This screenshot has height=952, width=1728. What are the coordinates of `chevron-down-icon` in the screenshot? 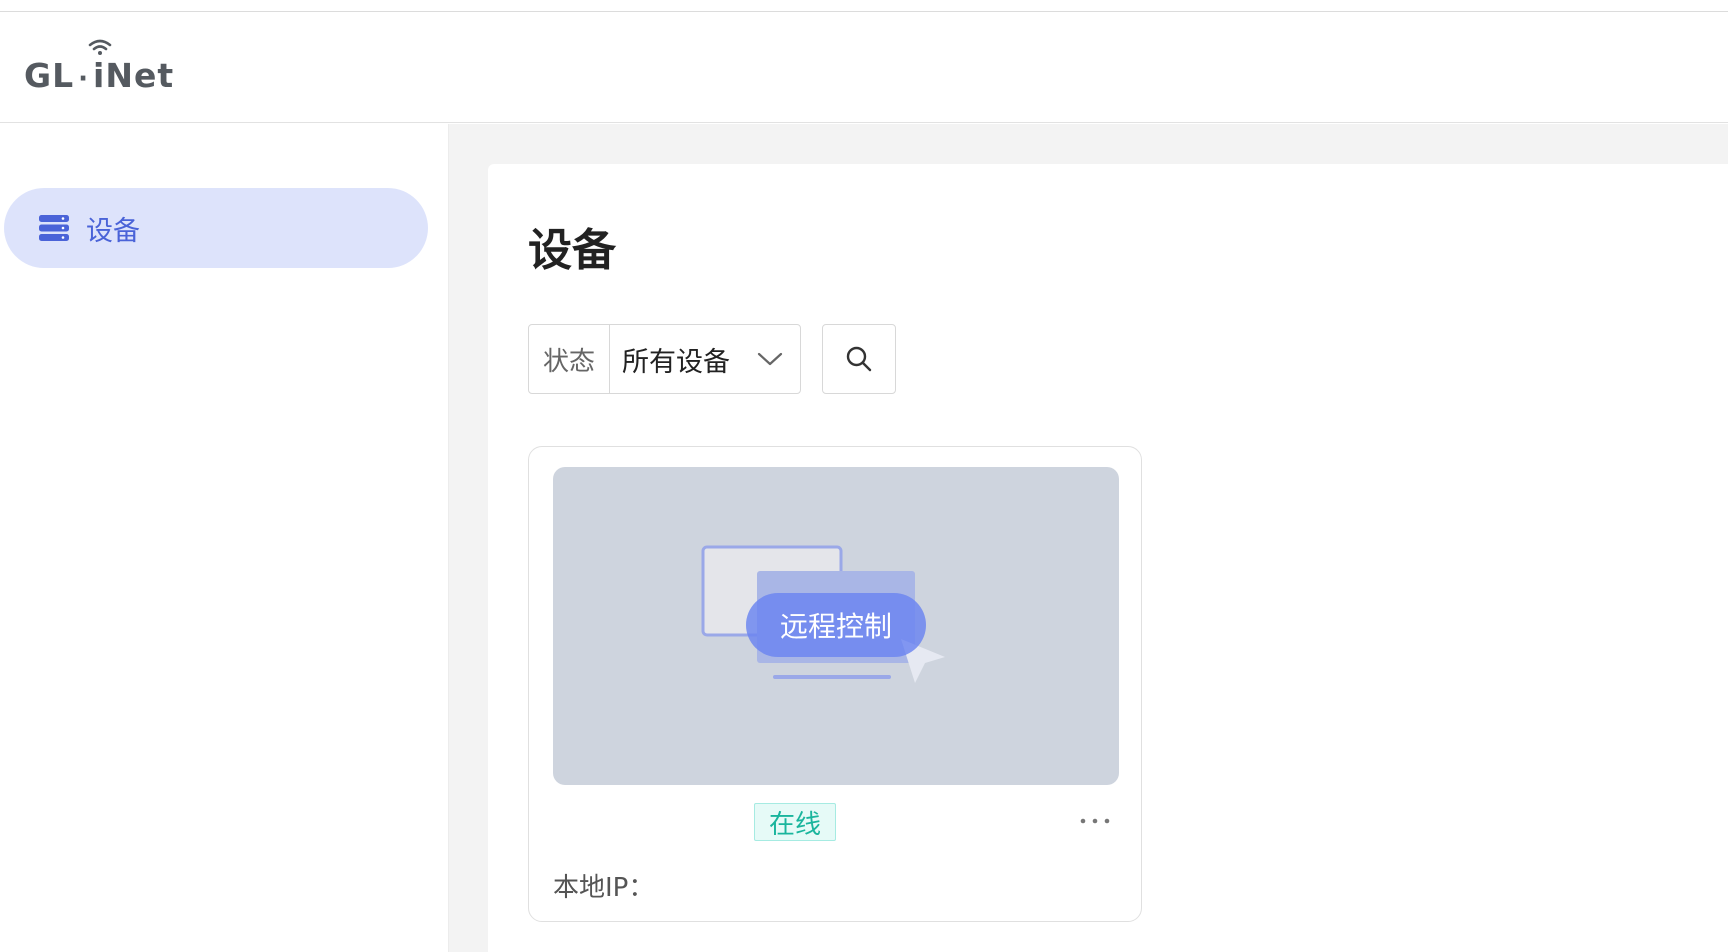 It's located at (770, 359).